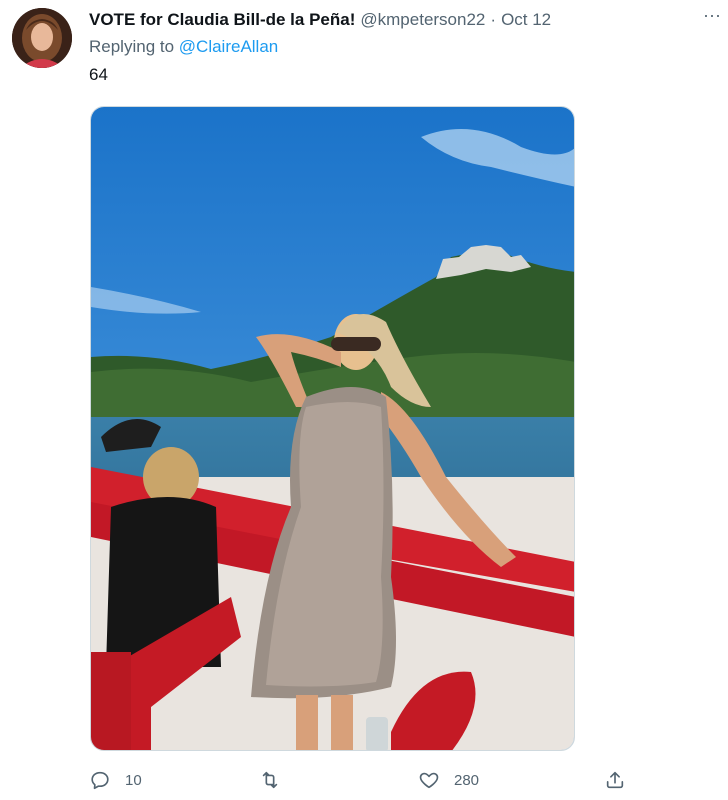 This screenshot has height=800, width=728. What do you see at coordinates (100, 780) in the screenshot?
I see `reply-icon` at bounding box center [100, 780].